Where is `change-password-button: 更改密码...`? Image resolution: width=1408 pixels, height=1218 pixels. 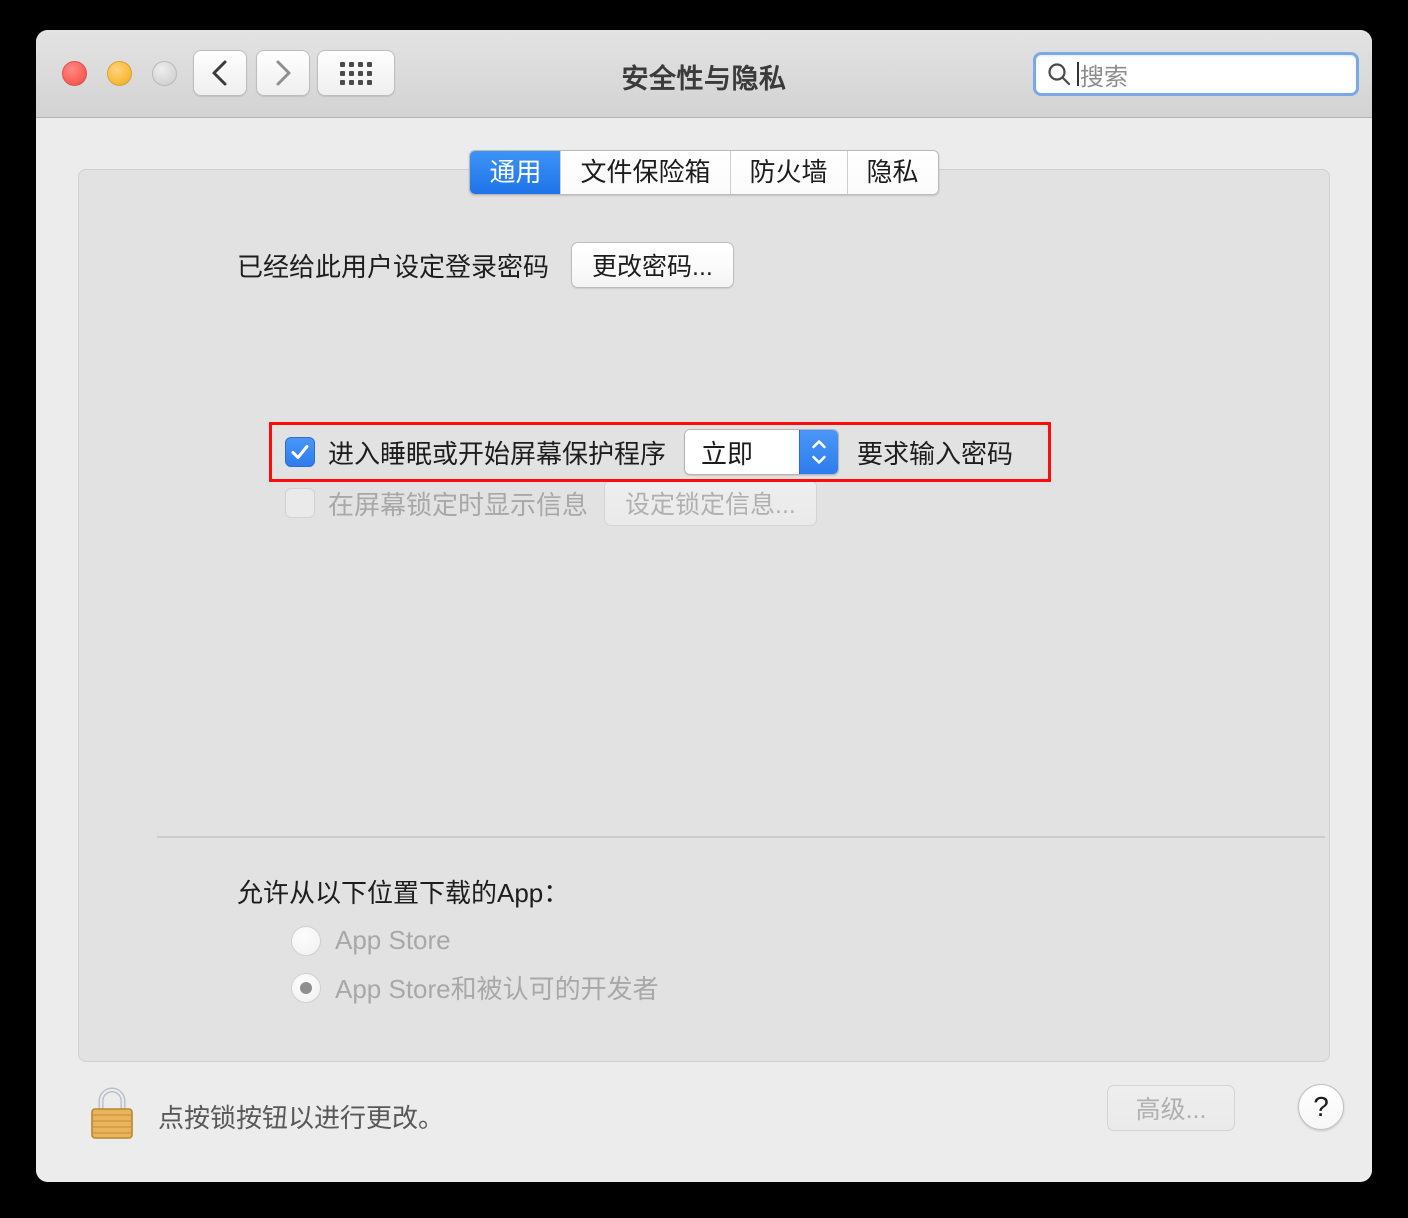
change-password-button: 更改密码... is located at coordinates (652, 265).